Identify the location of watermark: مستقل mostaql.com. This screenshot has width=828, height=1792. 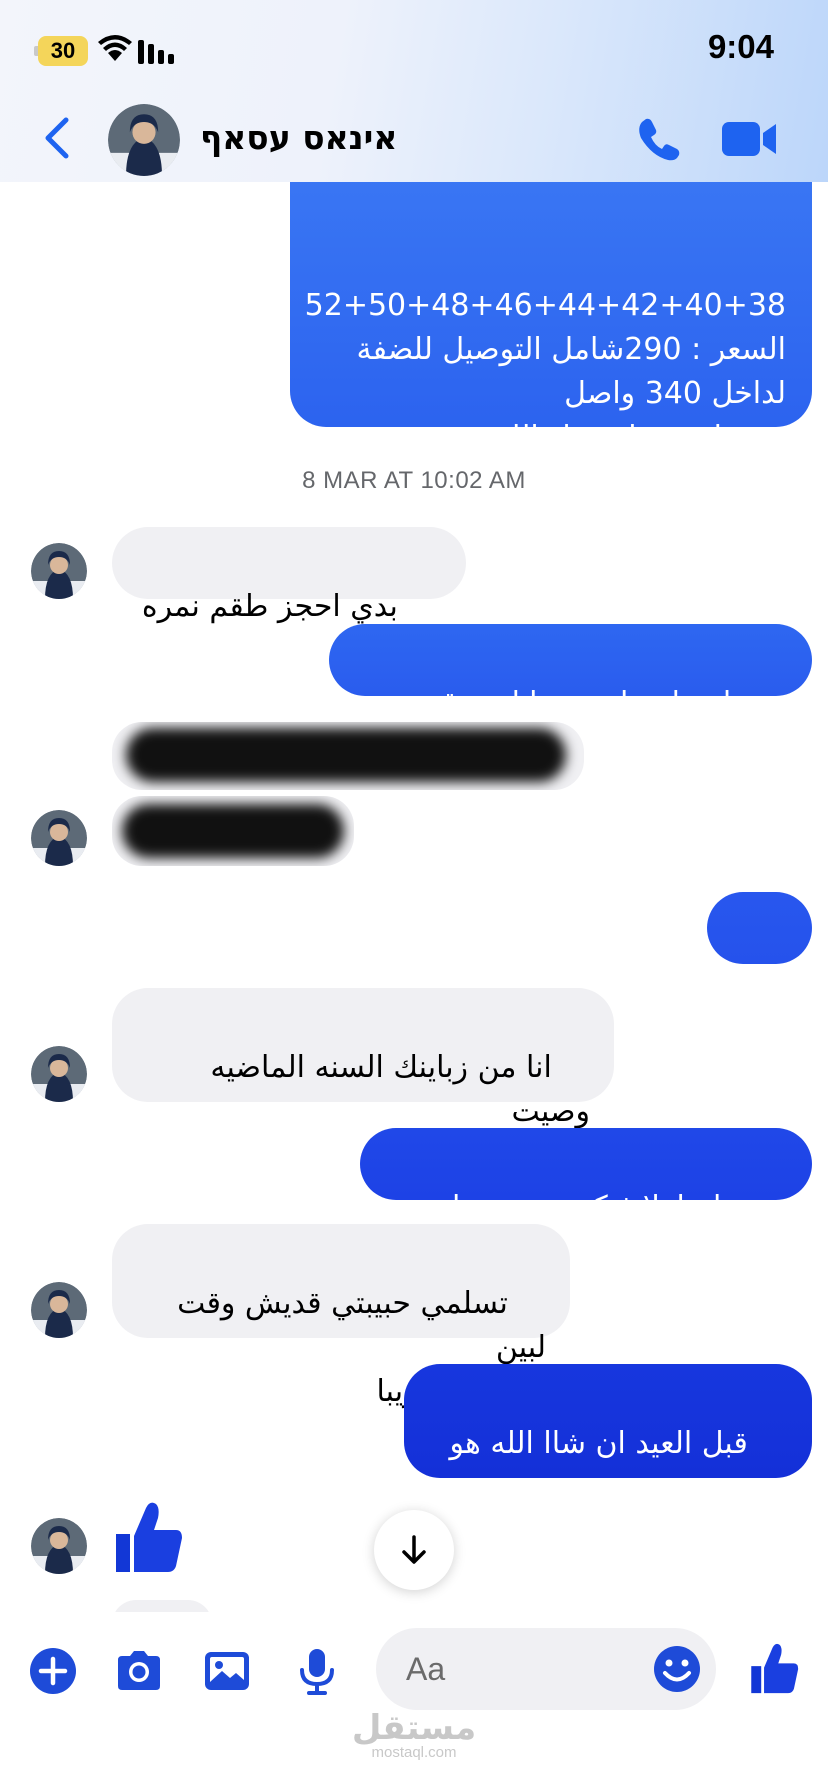
(414, 1734).